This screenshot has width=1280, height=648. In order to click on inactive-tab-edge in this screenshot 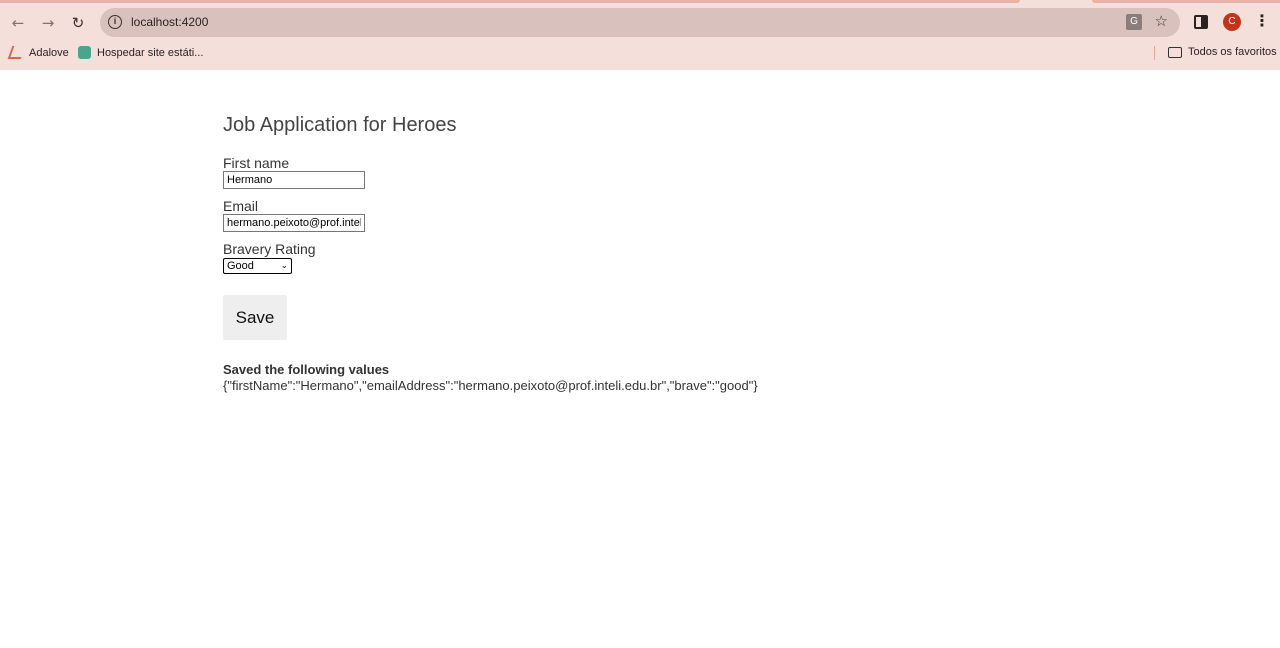, I will do `click(1186, 1)`.